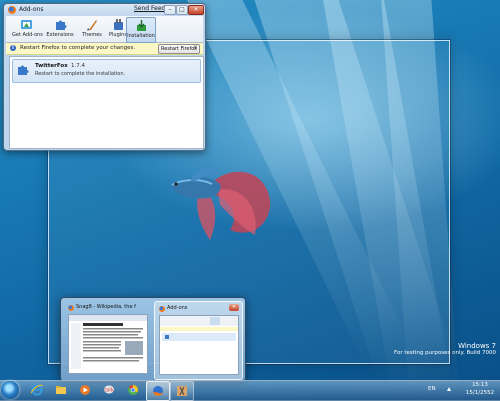  I want to click on taskbar-media-player, so click(85, 390).